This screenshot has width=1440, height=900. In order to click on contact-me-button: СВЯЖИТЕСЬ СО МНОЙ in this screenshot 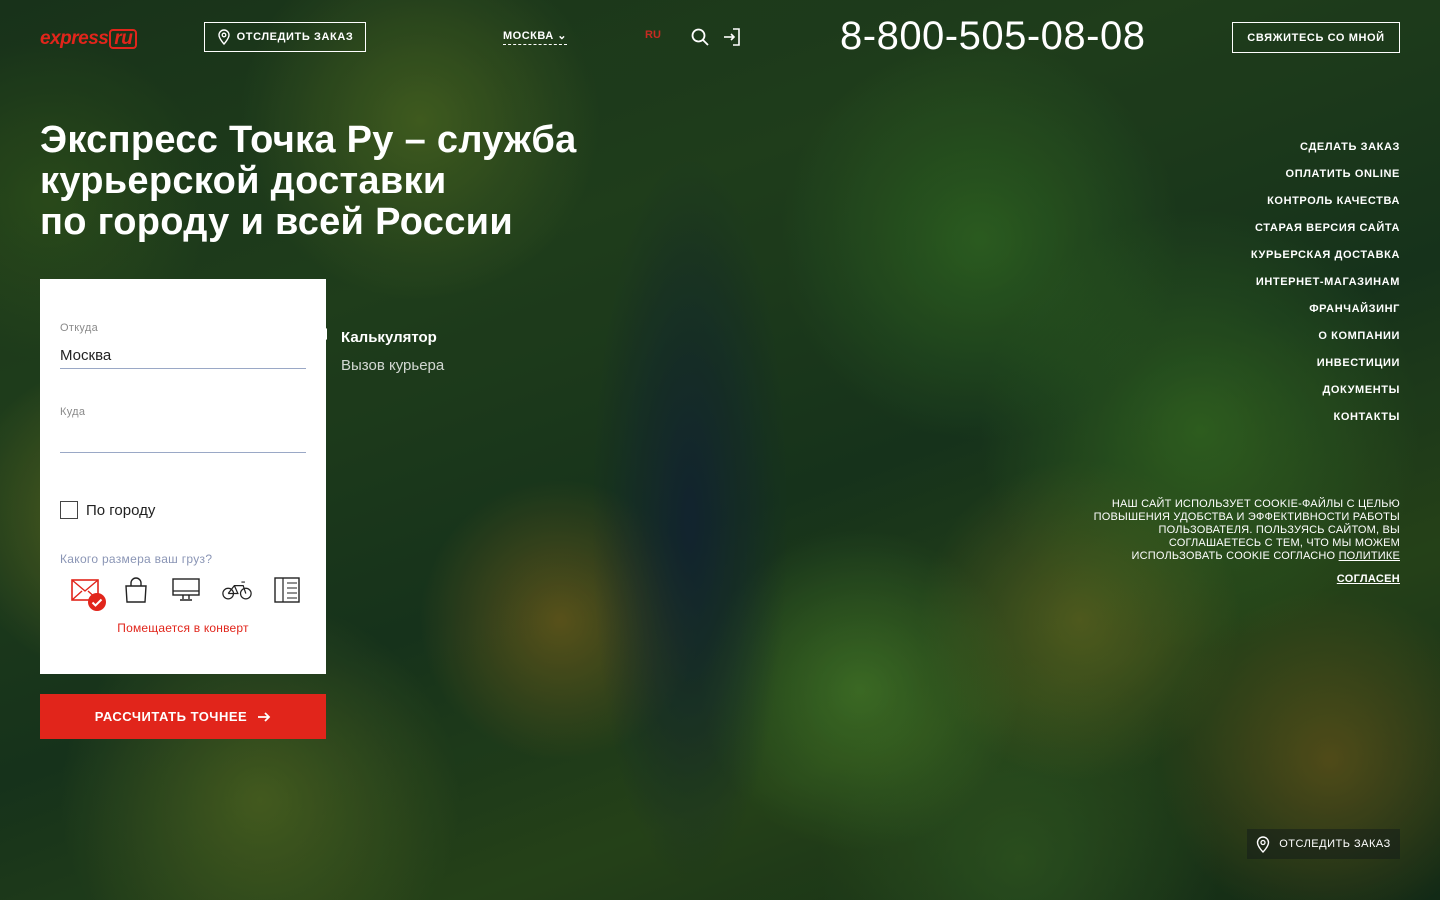, I will do `click(1316, 37)`.